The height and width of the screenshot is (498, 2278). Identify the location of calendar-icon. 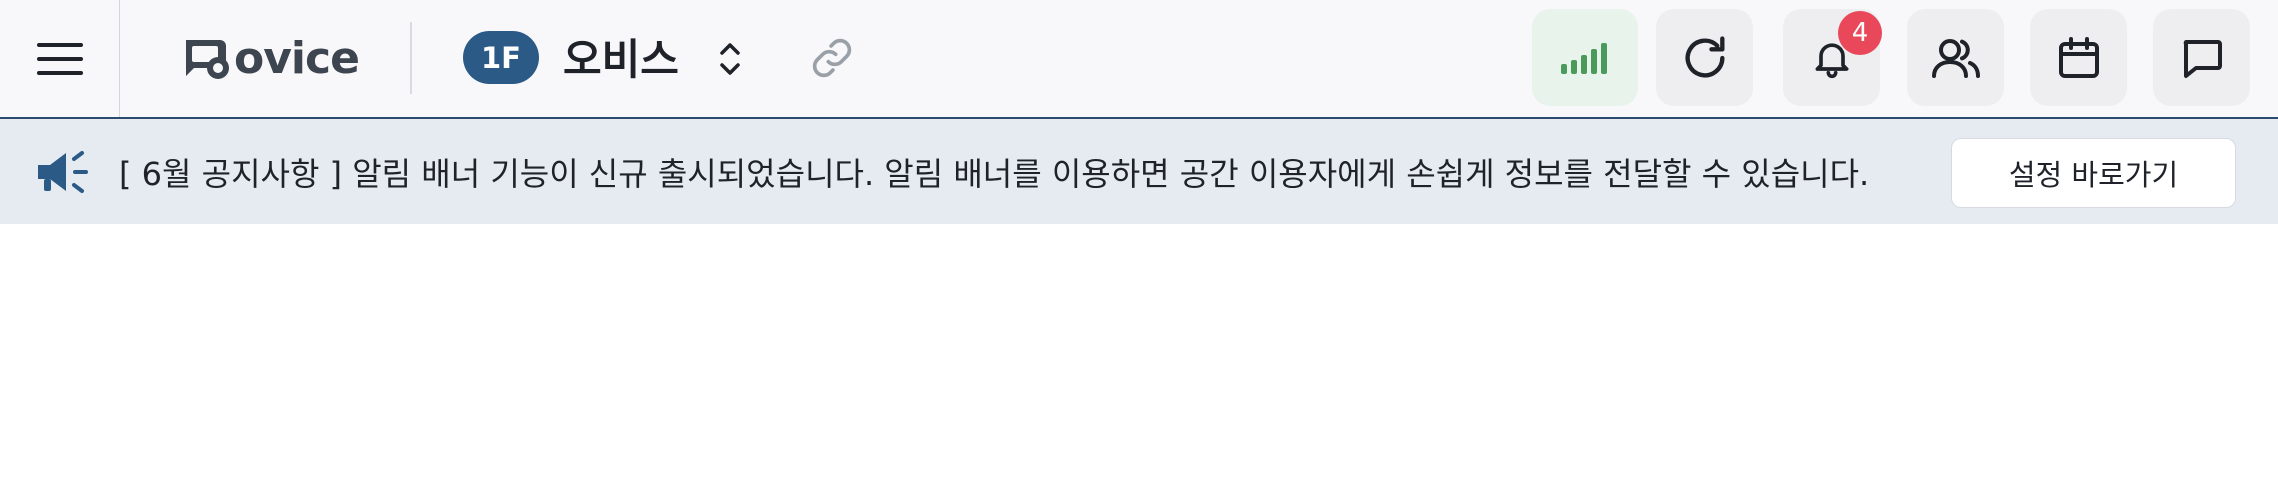
(2078, 57).